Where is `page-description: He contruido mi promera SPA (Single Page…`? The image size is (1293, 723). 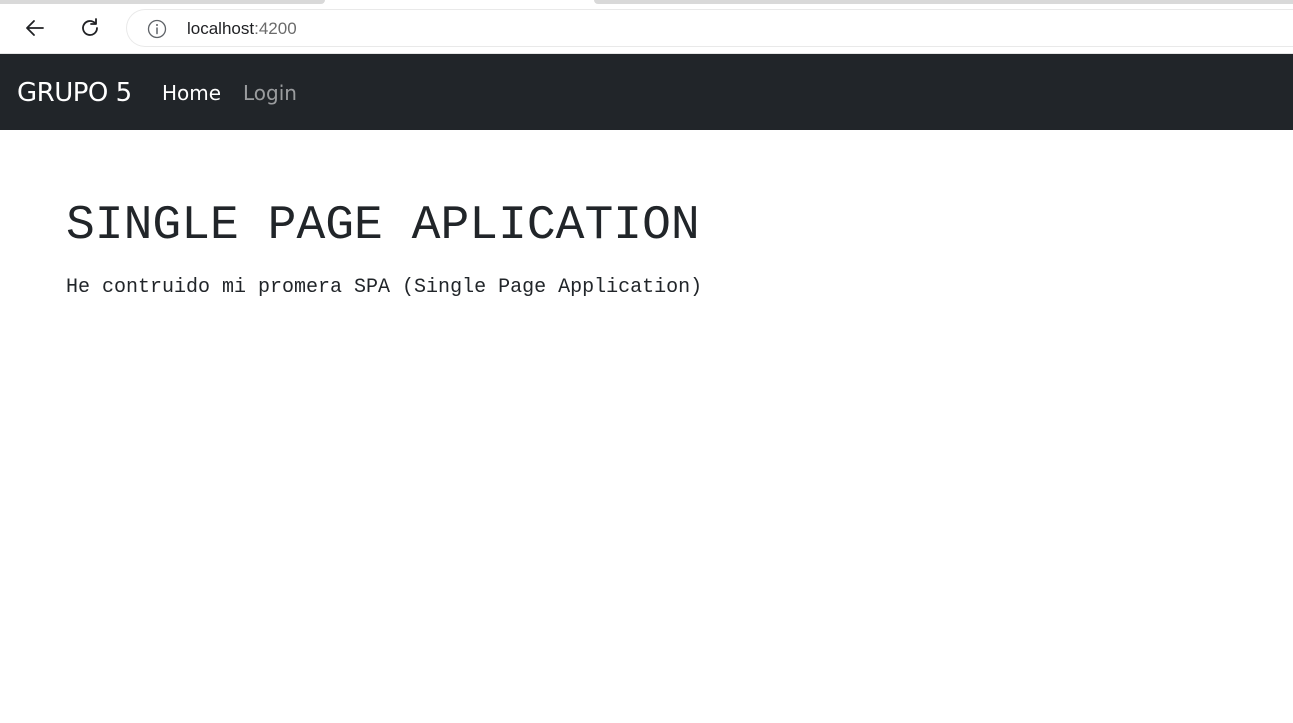 page-description: He contruido mi promera SPA (Single Page… is located at coordinates (384, 287).